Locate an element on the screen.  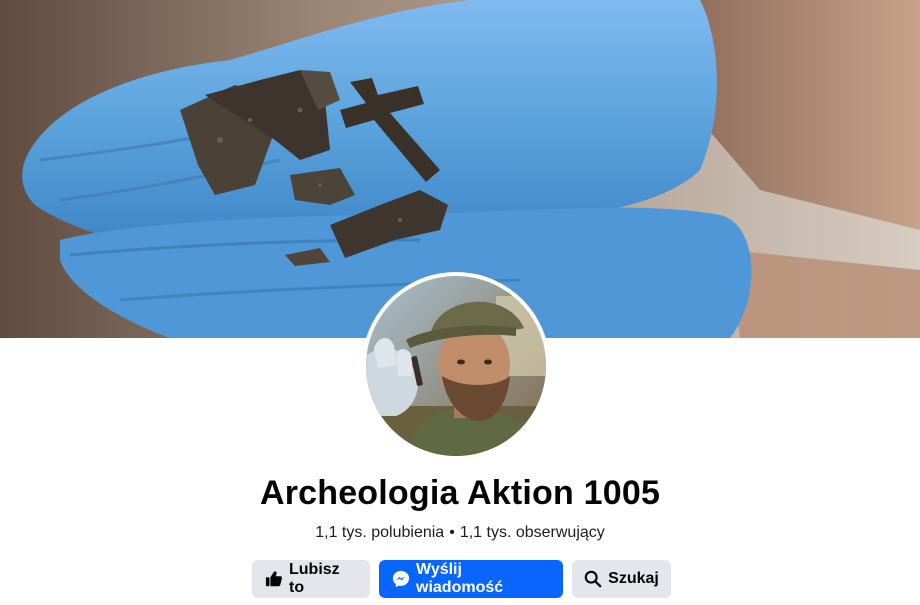
like-button: Lubisz to is located at coordinates (311, 579).